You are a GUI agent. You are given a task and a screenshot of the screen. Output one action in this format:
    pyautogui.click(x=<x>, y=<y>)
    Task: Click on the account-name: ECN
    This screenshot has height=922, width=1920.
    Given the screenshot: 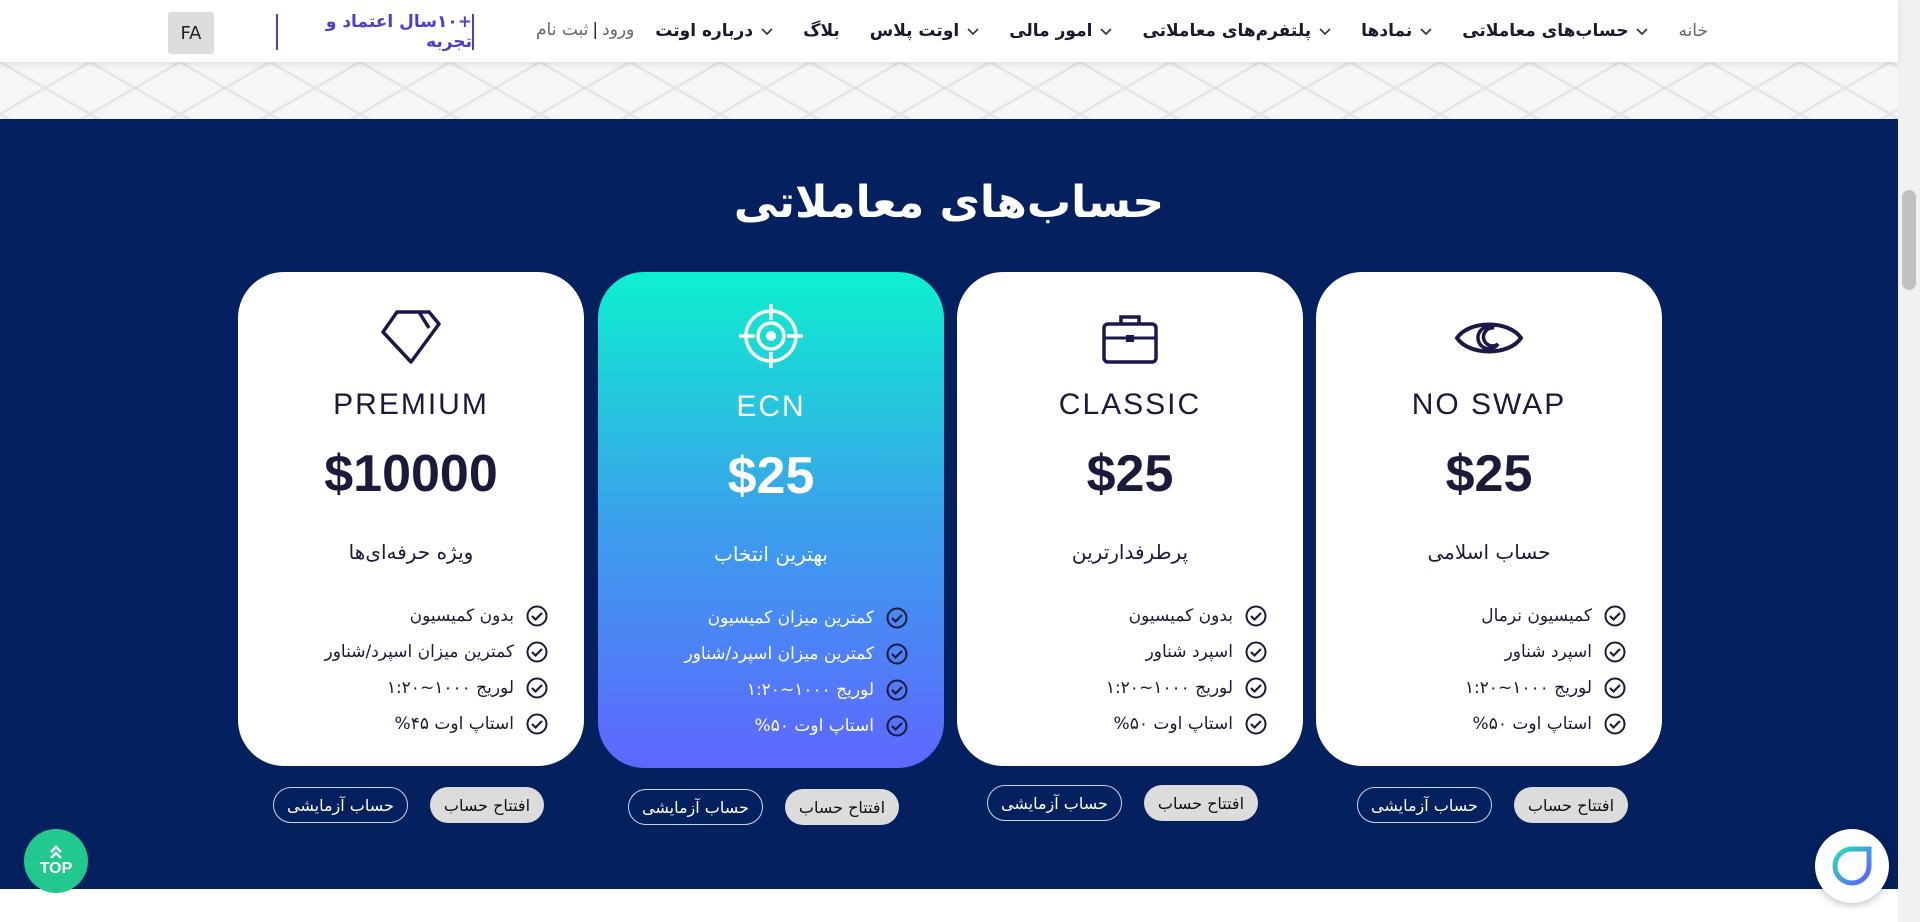 What is the action you would take?
    pyautogui.click(x=771, y=406)
    